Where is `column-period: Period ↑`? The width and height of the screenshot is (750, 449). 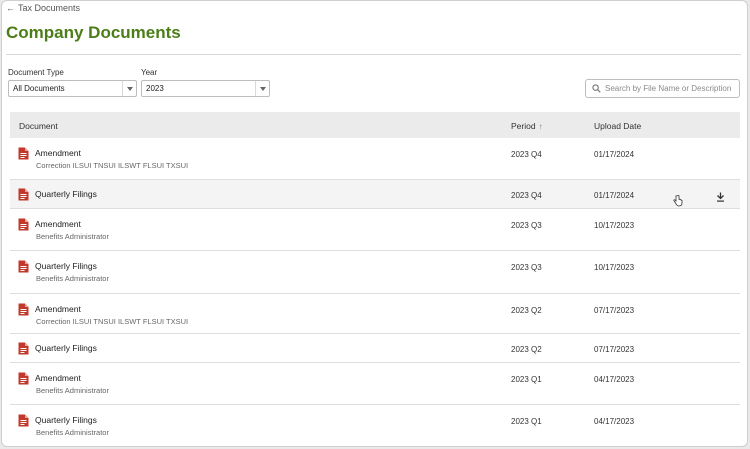 column-period: Period ↑ is located at coordinates (527, 126).